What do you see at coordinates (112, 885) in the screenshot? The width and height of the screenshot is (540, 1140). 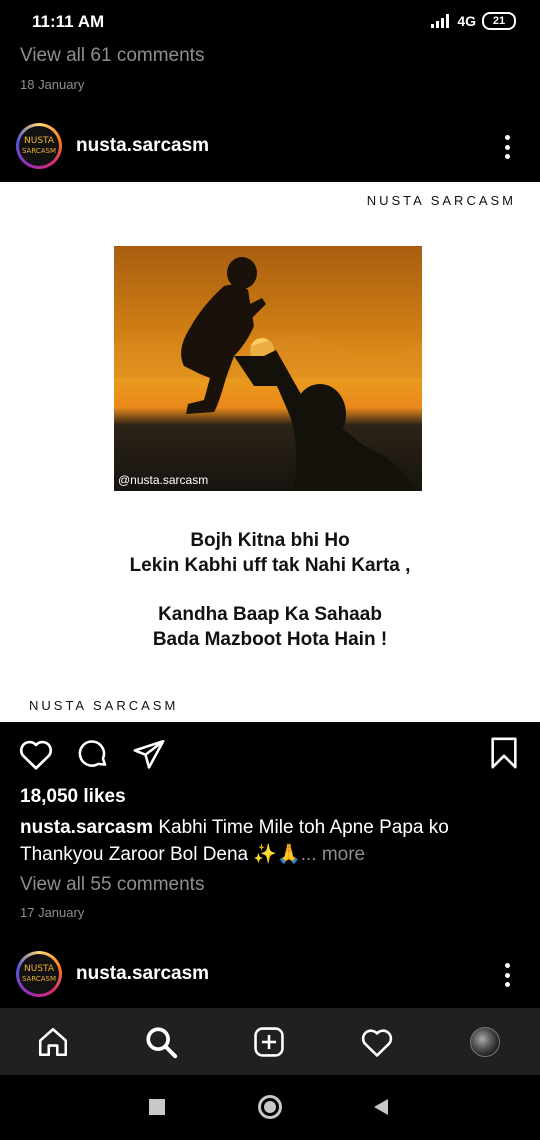 I see `view-comments-link: View all 55 comments` at bounding box center [112, 885].